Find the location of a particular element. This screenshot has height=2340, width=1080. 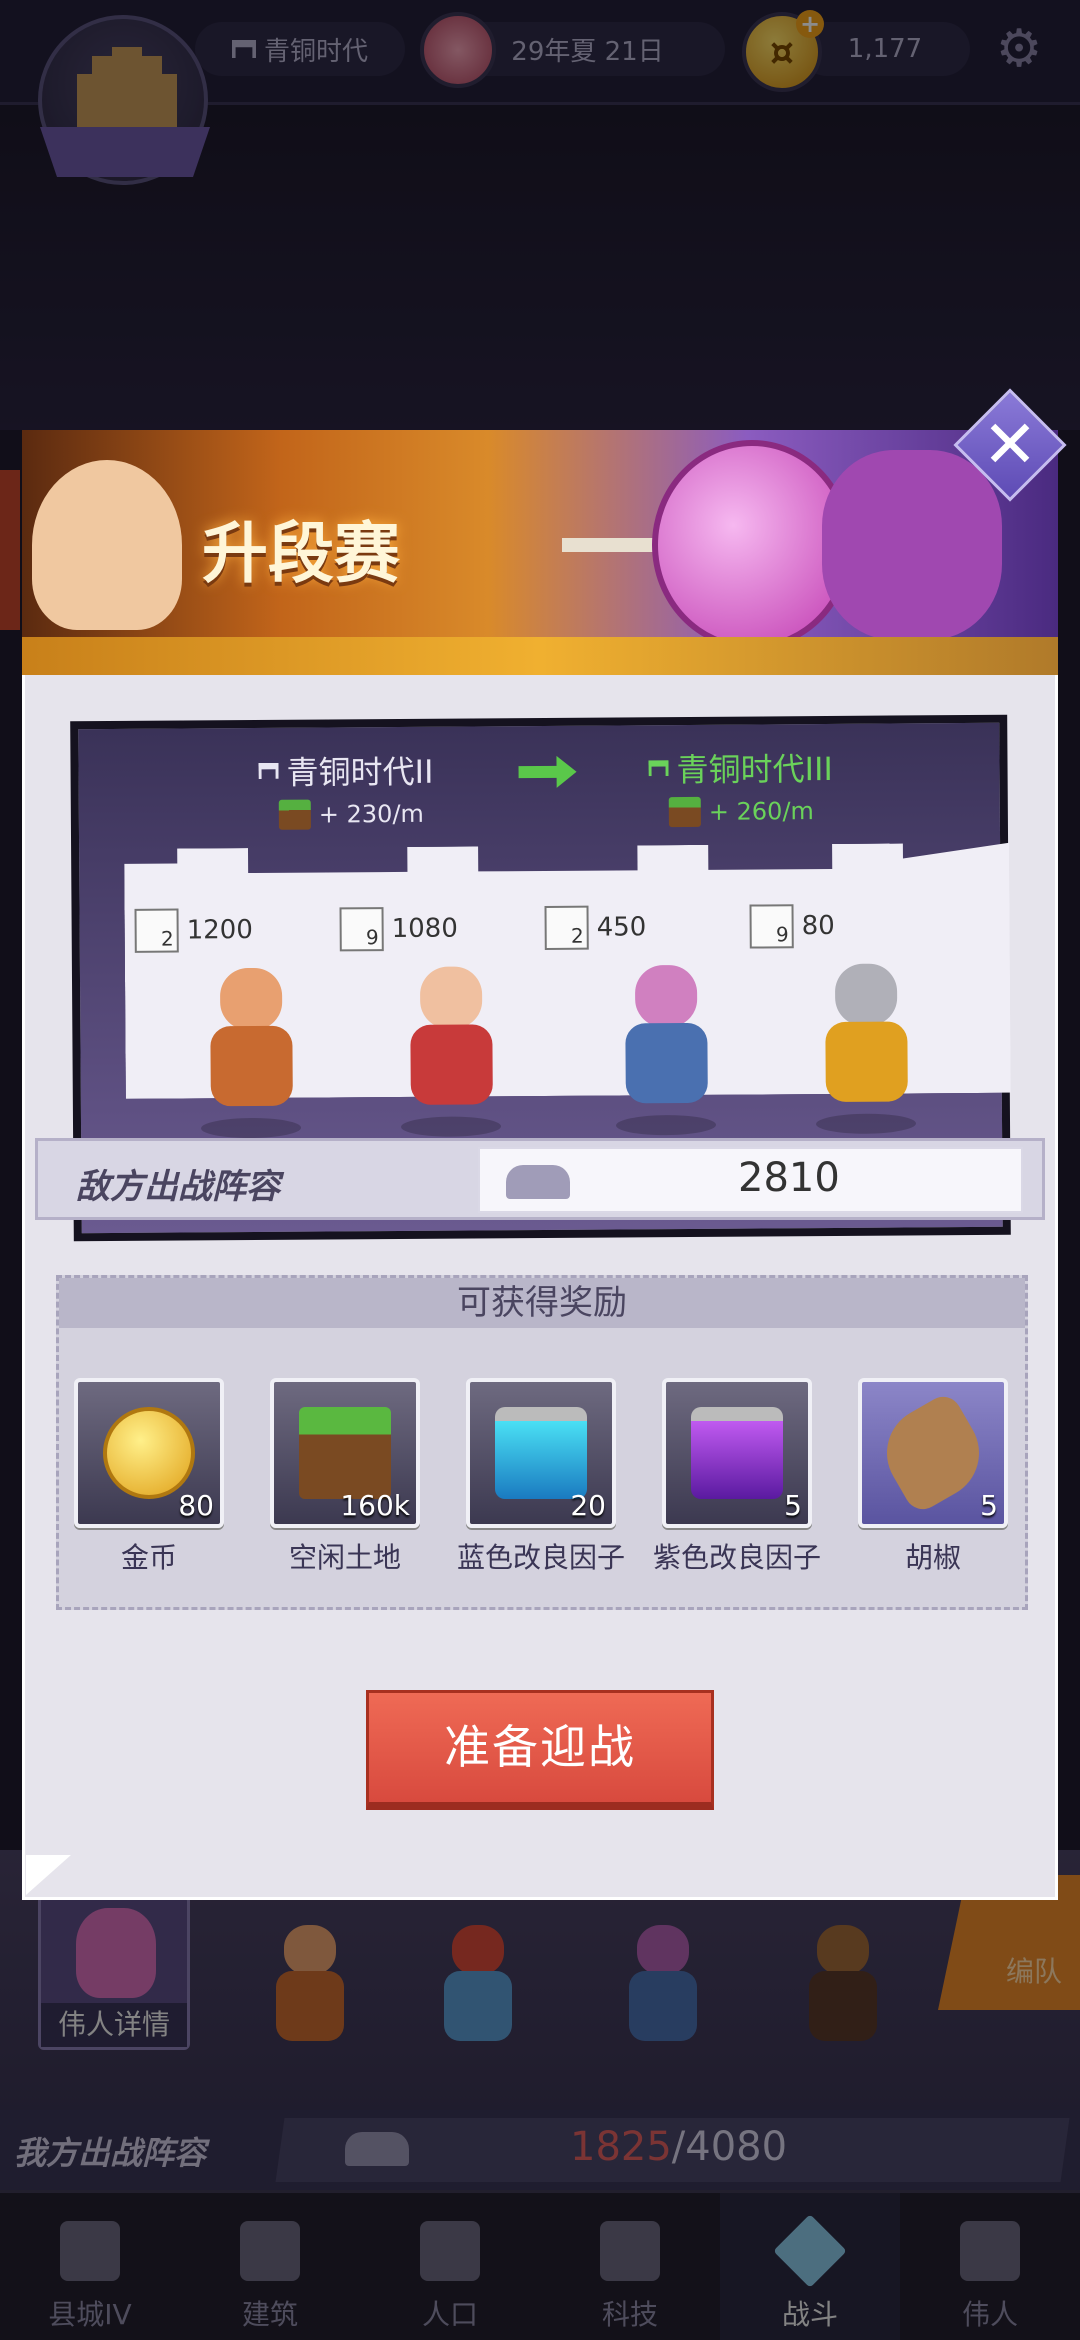

next-tier: 青铜时代III is located at coordinates (740, 767).